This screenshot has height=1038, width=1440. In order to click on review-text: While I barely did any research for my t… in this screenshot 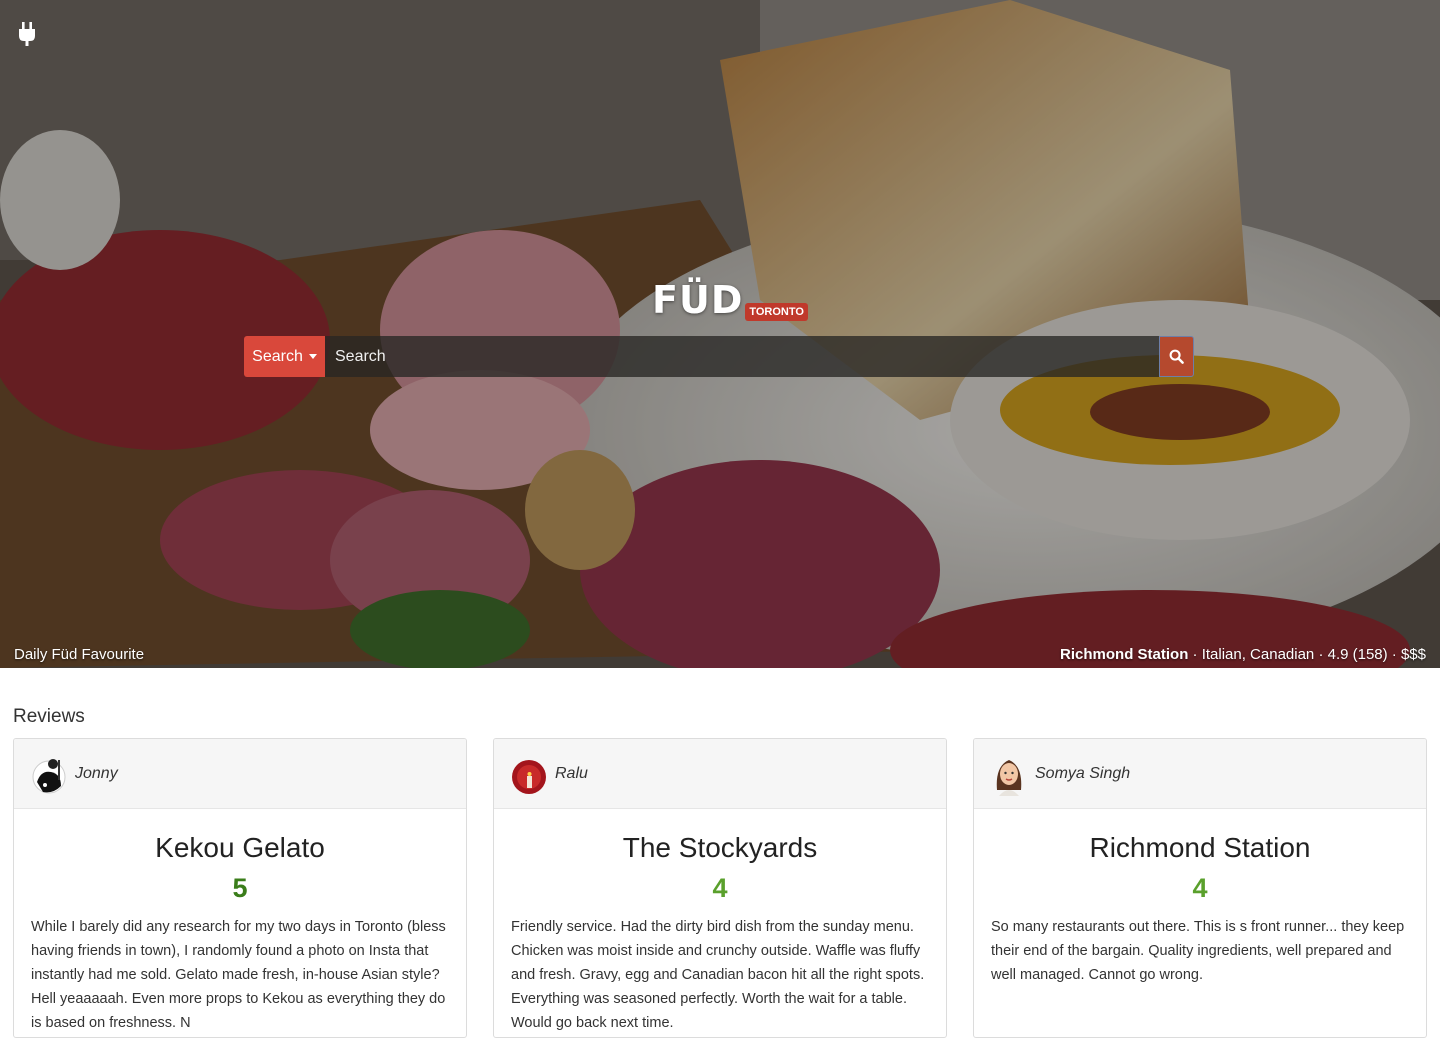, I will do `click(238, 975)`.